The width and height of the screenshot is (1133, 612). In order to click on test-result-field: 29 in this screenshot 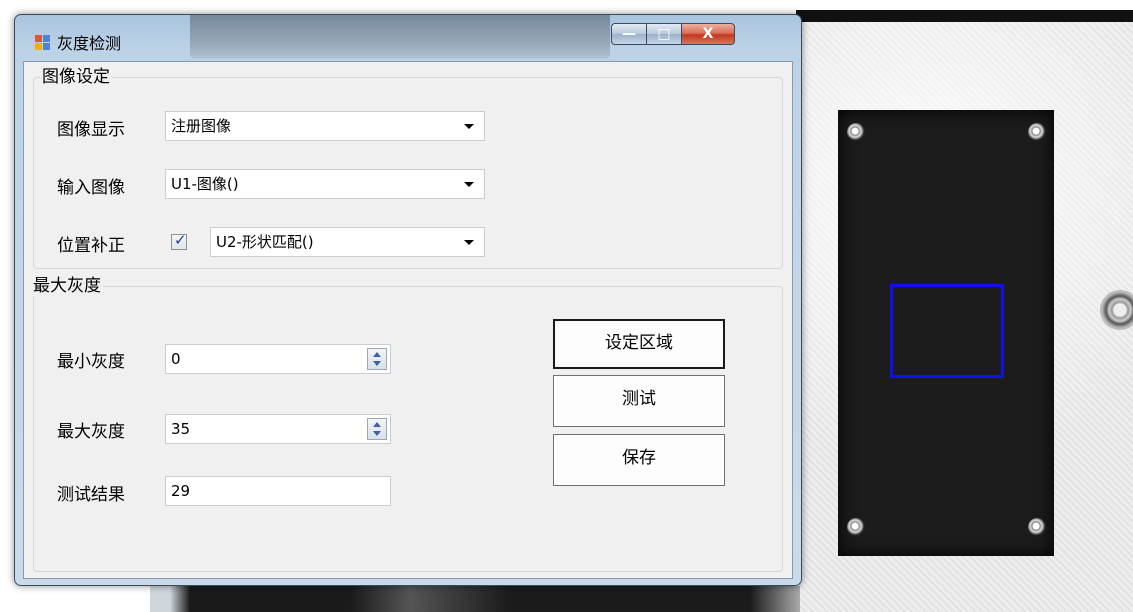, I will do `click(278, 491)`.